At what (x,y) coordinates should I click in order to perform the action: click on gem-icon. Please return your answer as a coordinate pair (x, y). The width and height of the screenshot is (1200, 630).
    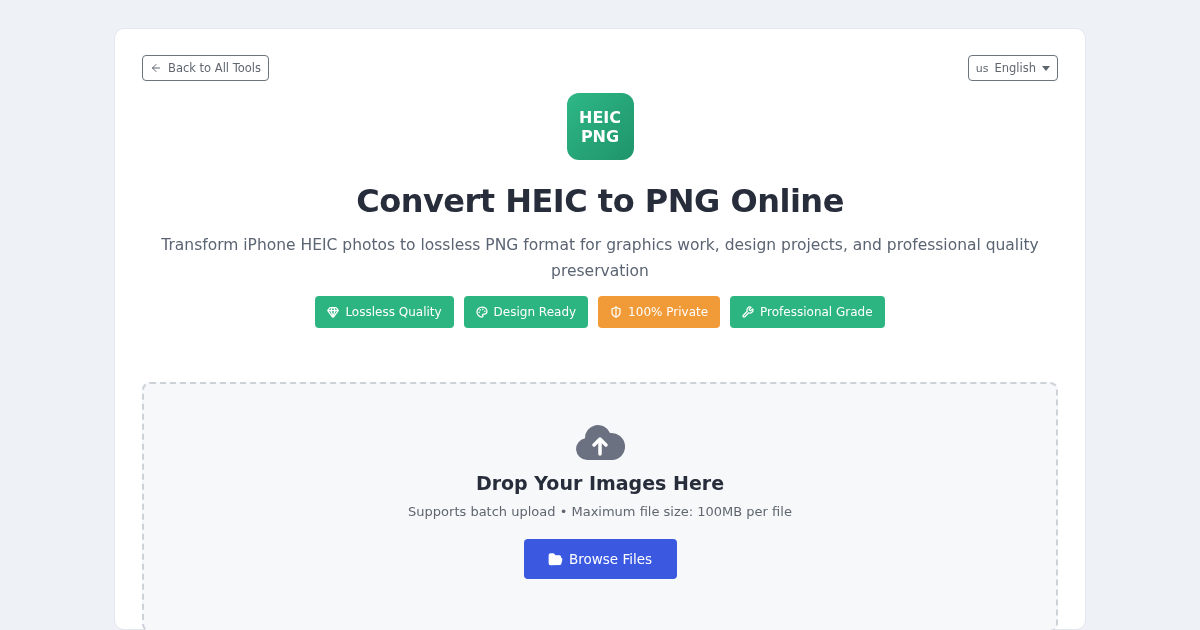
    Looking at the image, I should click on (333, 312).